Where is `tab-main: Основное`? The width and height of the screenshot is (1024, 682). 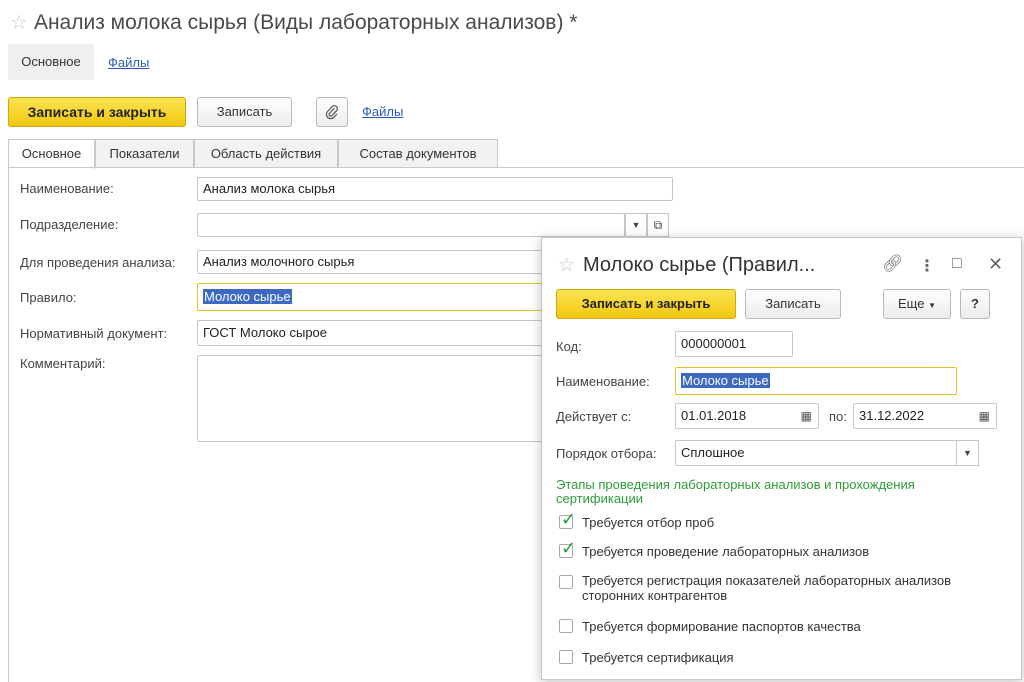 tab-main: Основное is located at coordinates (51, 154).